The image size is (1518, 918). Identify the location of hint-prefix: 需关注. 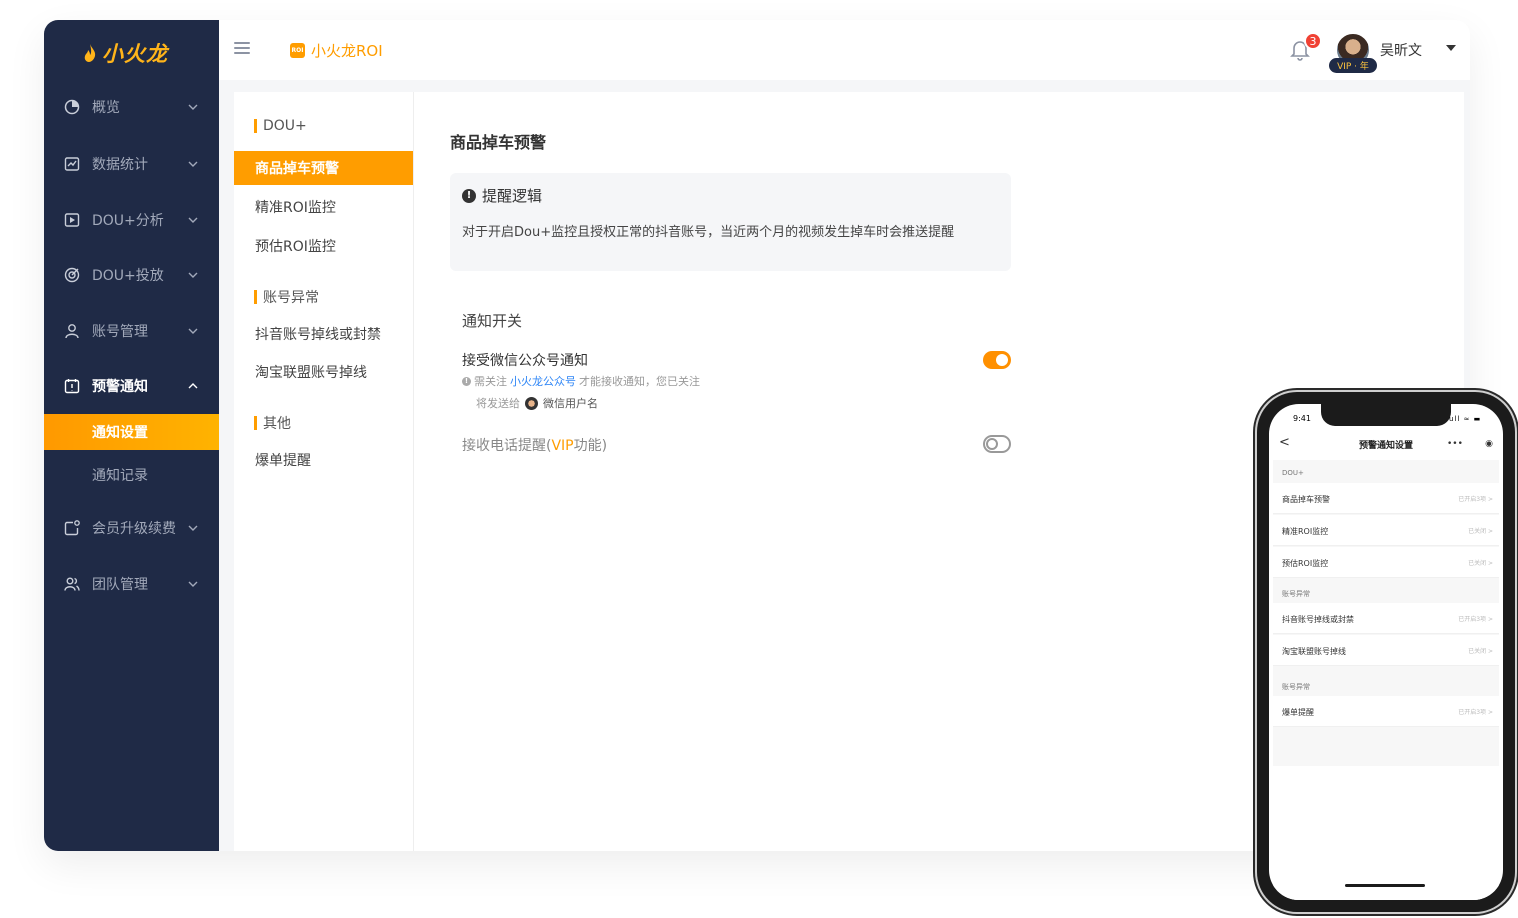
(490, 381).